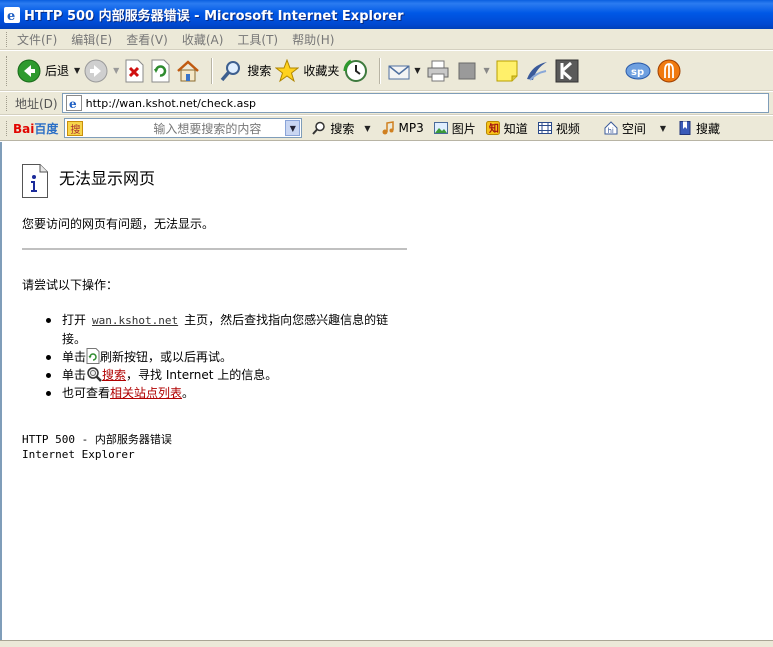  Describe the element at coordinates (487, 70) in the screenshot. I see `edit-dropdown-icon: ▼` at that location.